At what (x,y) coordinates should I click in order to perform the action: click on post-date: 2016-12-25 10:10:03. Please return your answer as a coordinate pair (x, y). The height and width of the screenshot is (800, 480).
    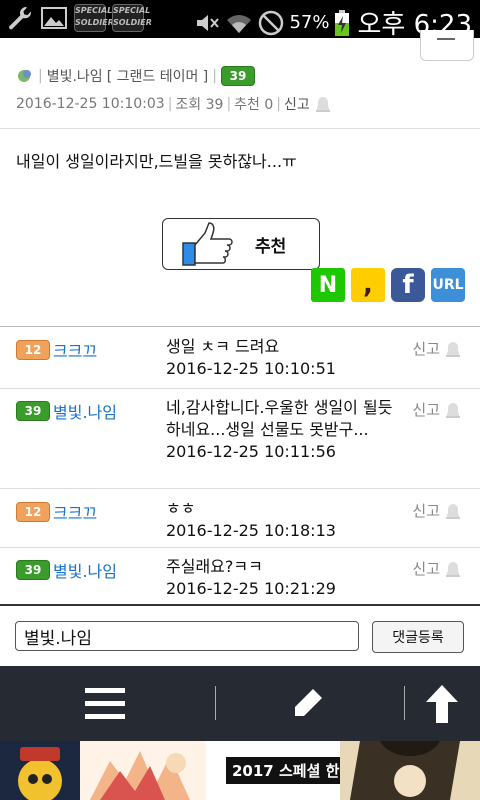
    Looking at the image, I should click on (90, 104).